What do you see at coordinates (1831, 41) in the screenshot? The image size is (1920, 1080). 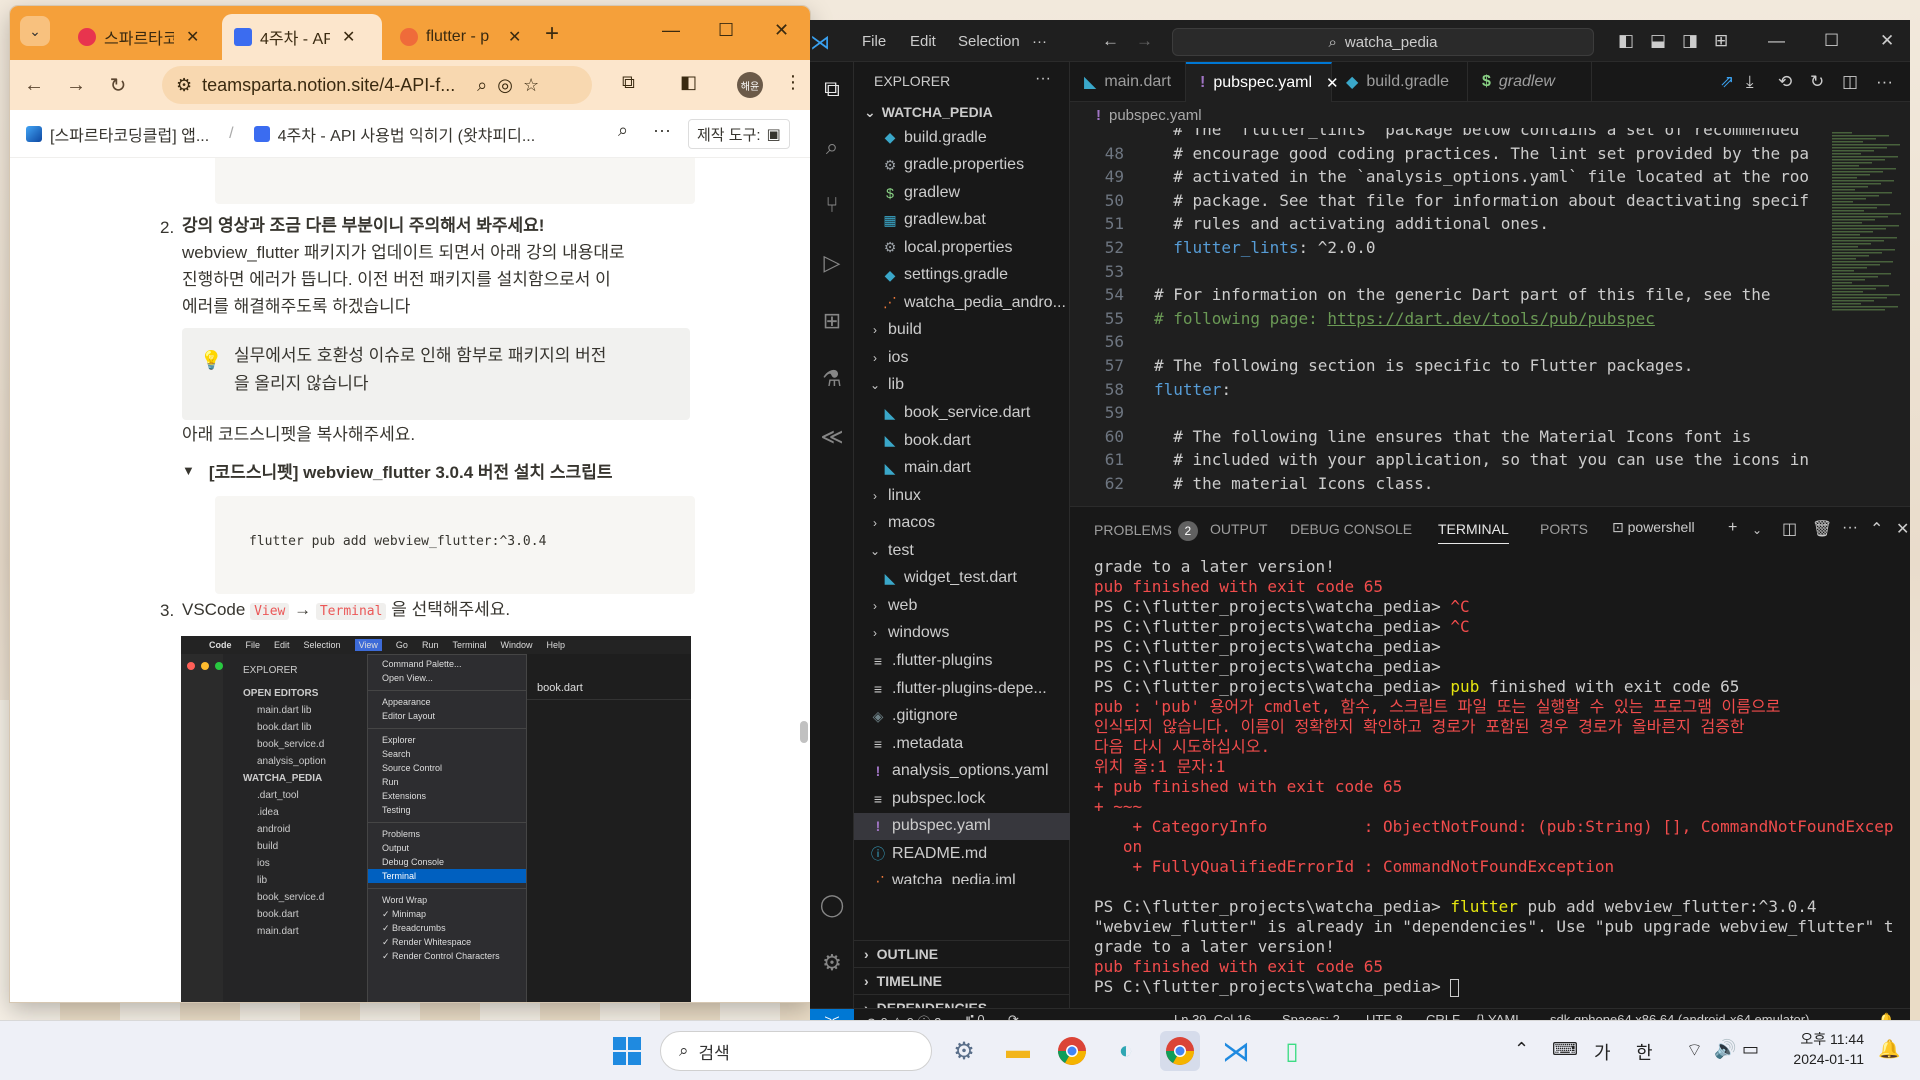 I see `maximize-icon: ☐` at bounding box center [1831, 41].